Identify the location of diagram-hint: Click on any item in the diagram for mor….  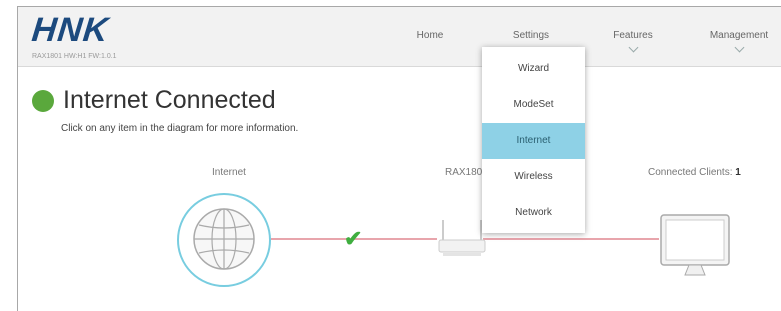
(180, 128).